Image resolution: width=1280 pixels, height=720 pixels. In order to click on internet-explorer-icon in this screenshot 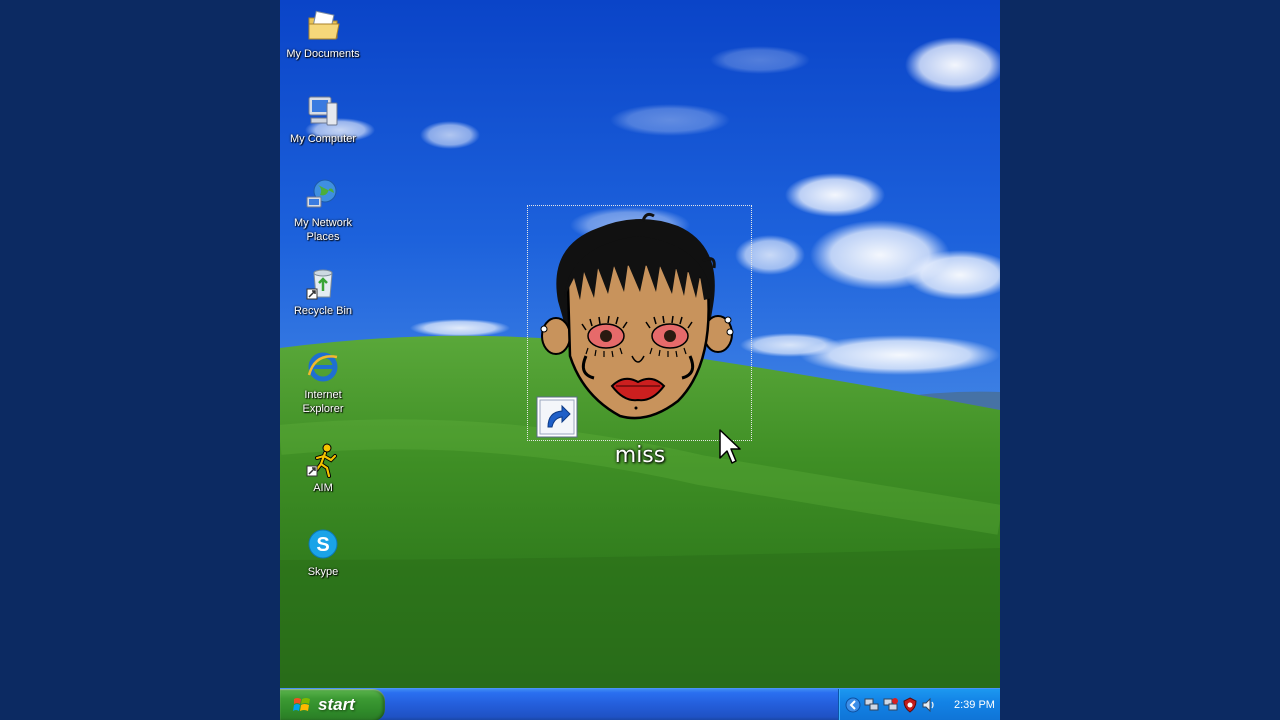, I will do `click(322, 367)`.